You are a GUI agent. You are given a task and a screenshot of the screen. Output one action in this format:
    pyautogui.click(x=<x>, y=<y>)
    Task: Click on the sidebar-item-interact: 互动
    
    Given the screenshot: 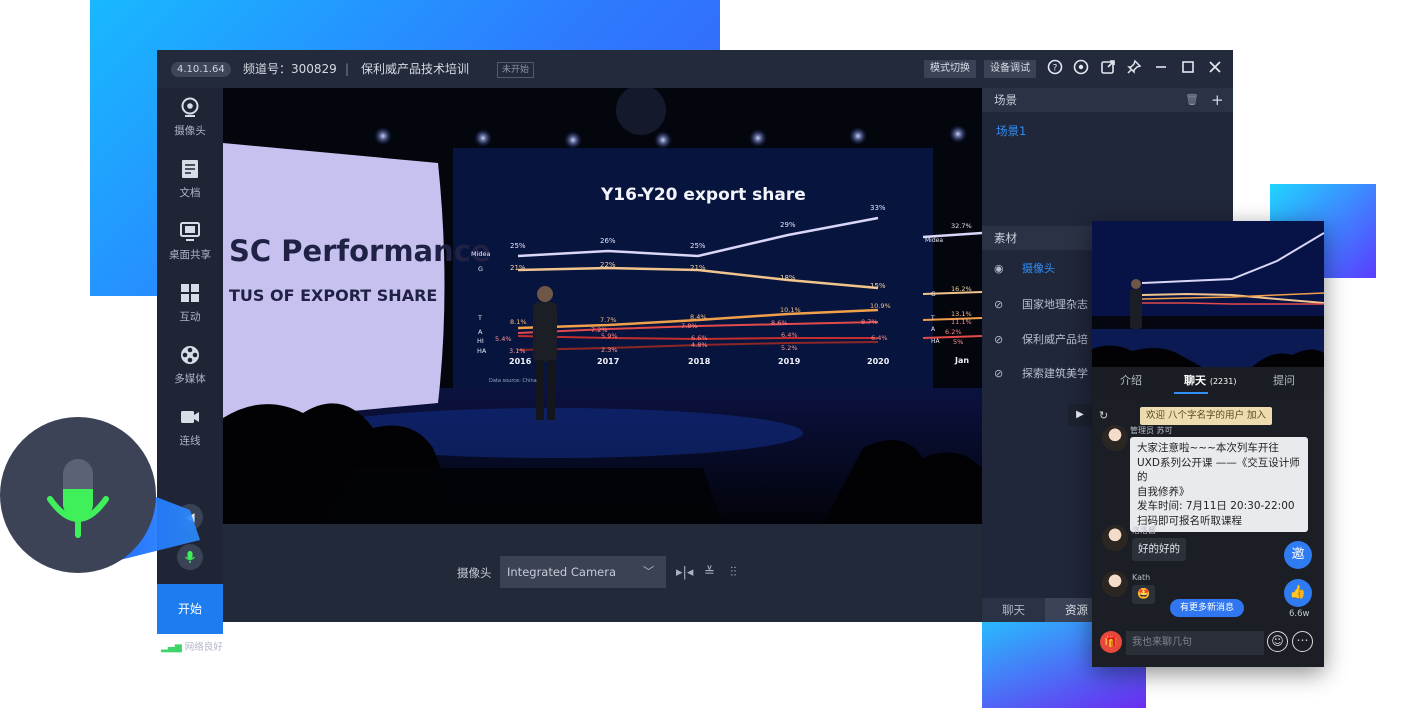 What is the action you would take?
    pyautogui.click(x=190, y=305)
    